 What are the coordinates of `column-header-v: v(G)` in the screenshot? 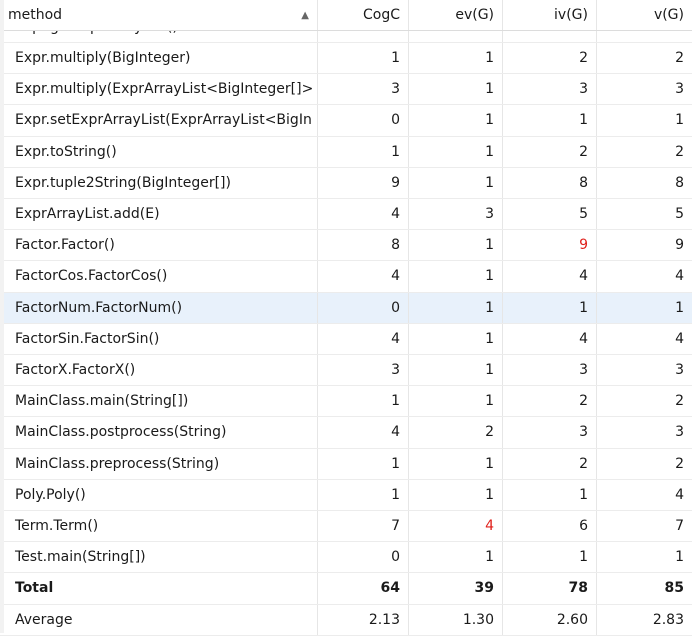 It's located at (644, 15).